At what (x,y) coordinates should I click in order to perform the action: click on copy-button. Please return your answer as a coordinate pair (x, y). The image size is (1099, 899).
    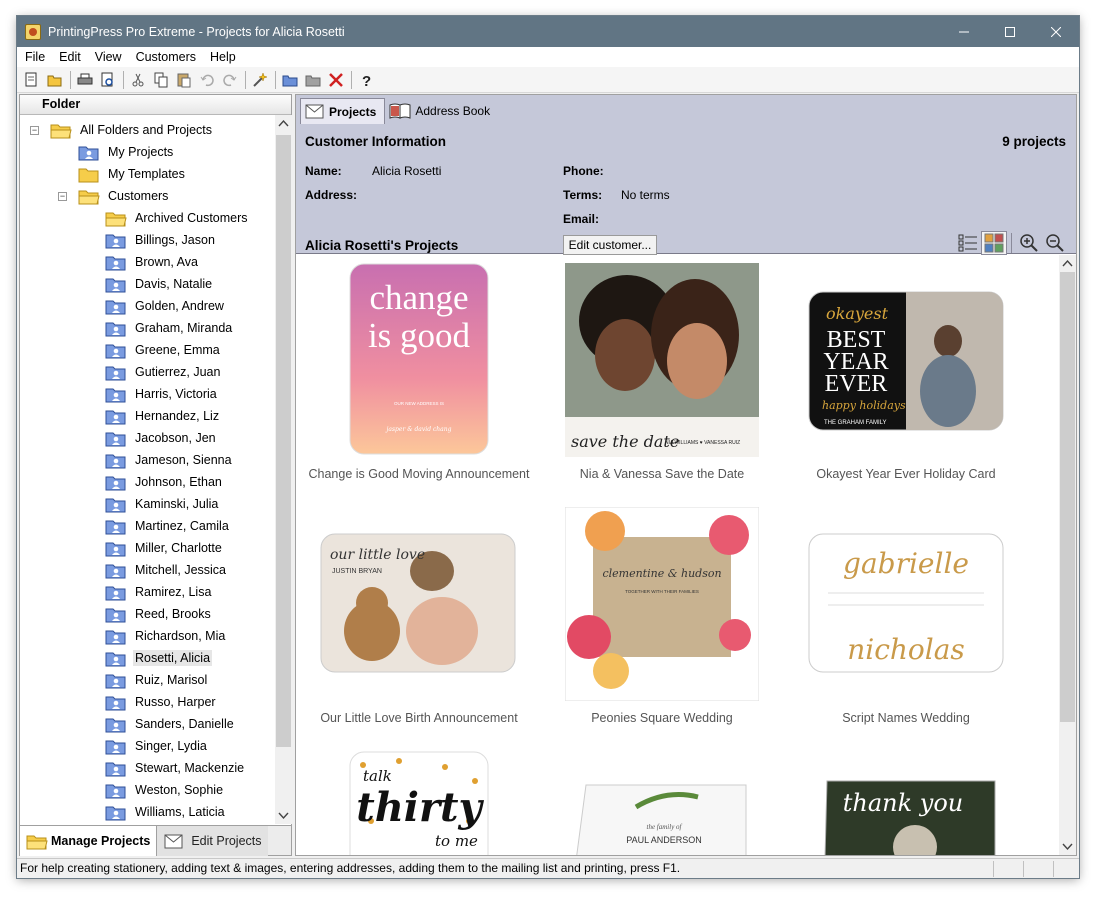
    Looking at the image, I should click on (161, 80).